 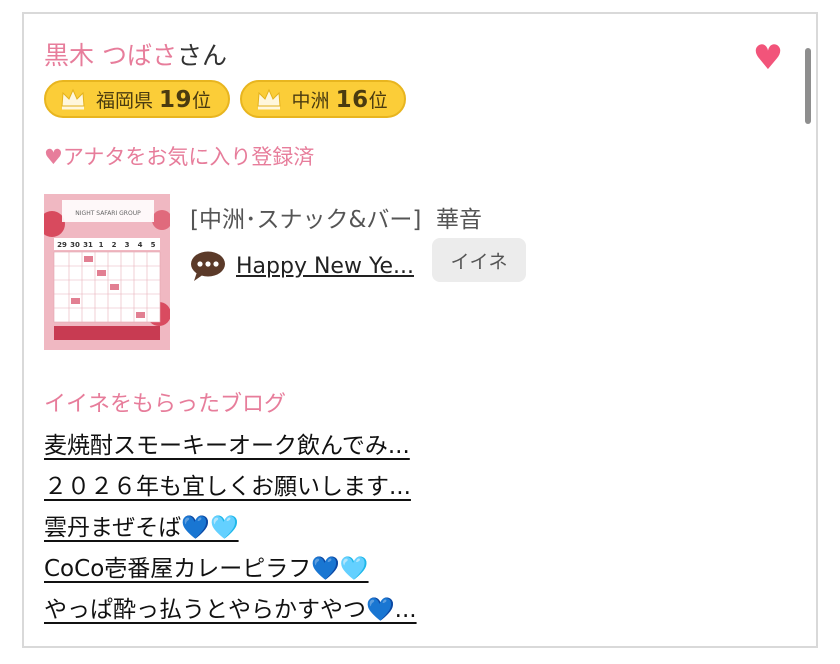 I want to click on thumbnail-date: 29, so click(x=62, y=245).